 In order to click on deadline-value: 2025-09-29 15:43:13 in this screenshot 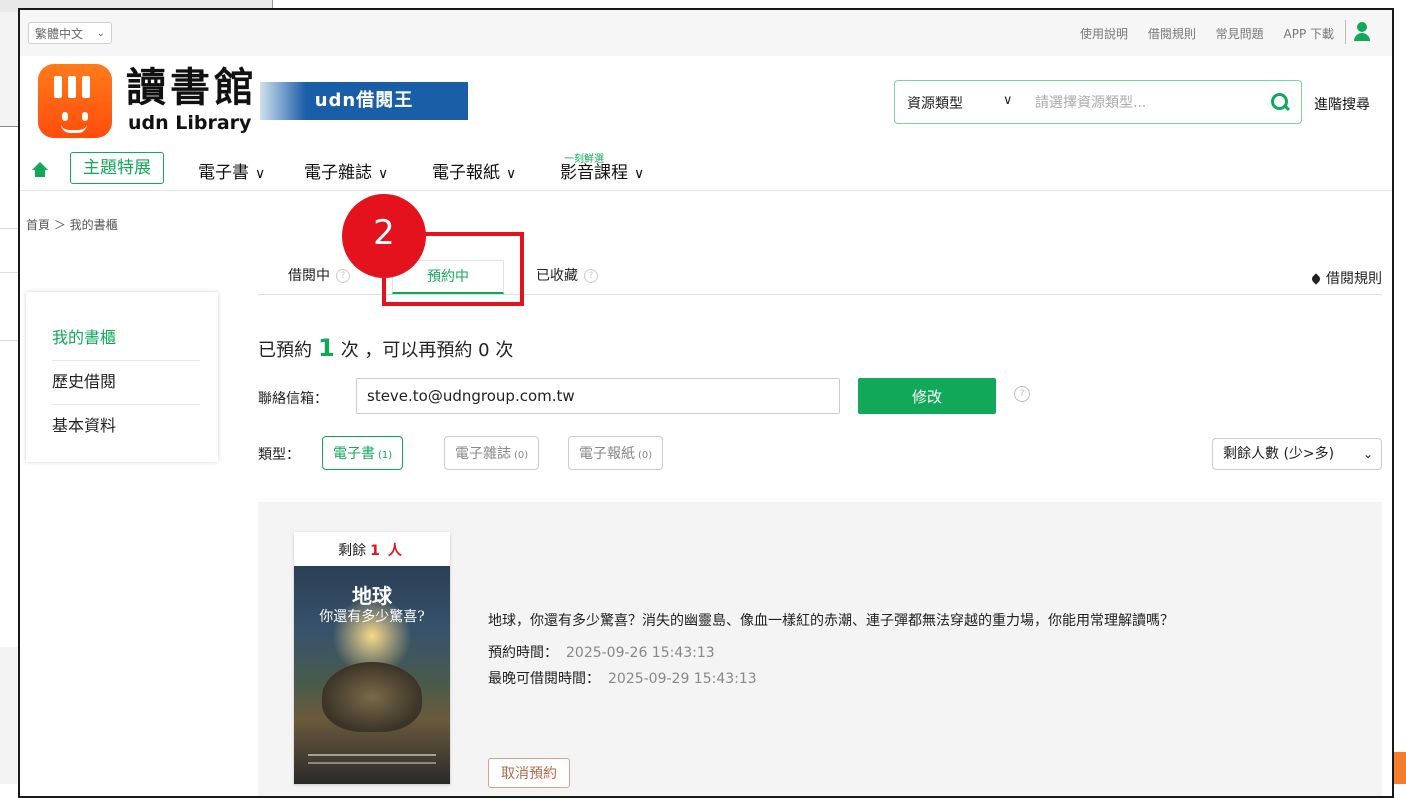, I will do `click(682, 679)`.